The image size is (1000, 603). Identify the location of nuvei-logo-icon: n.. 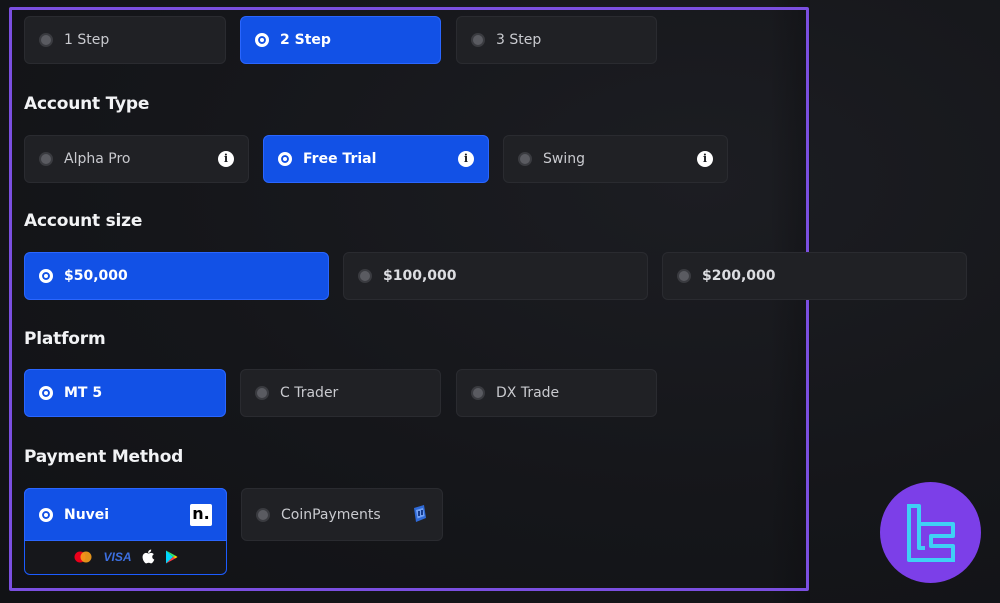
(201, 515).